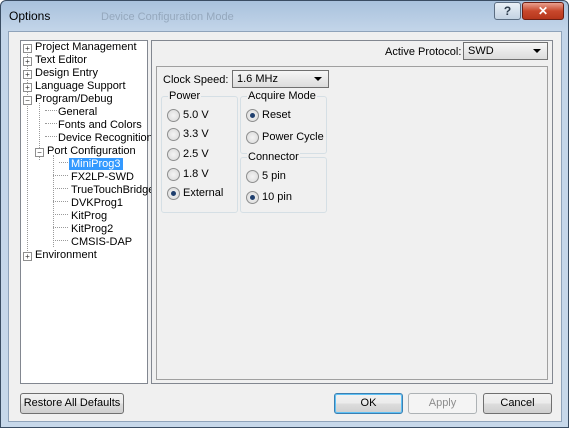  I want to click on tree-item-label: KitProg2, so click(92, 229).